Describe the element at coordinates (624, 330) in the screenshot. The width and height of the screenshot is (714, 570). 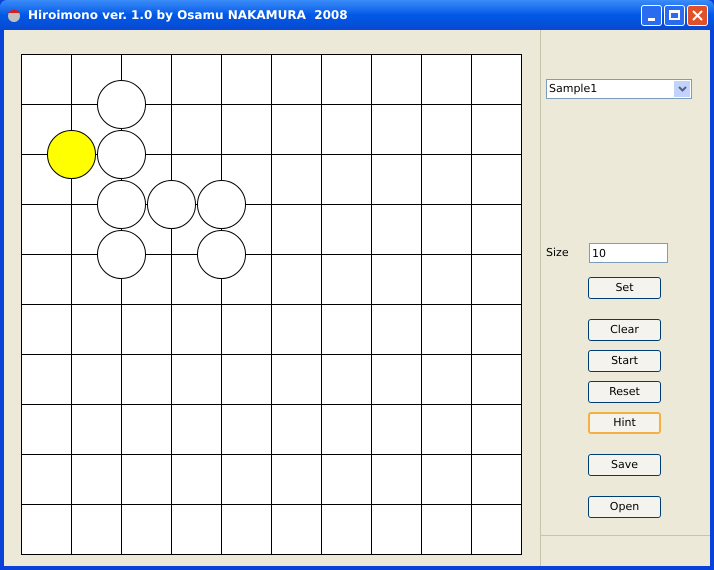
I see `action-button: Clear` at that location.